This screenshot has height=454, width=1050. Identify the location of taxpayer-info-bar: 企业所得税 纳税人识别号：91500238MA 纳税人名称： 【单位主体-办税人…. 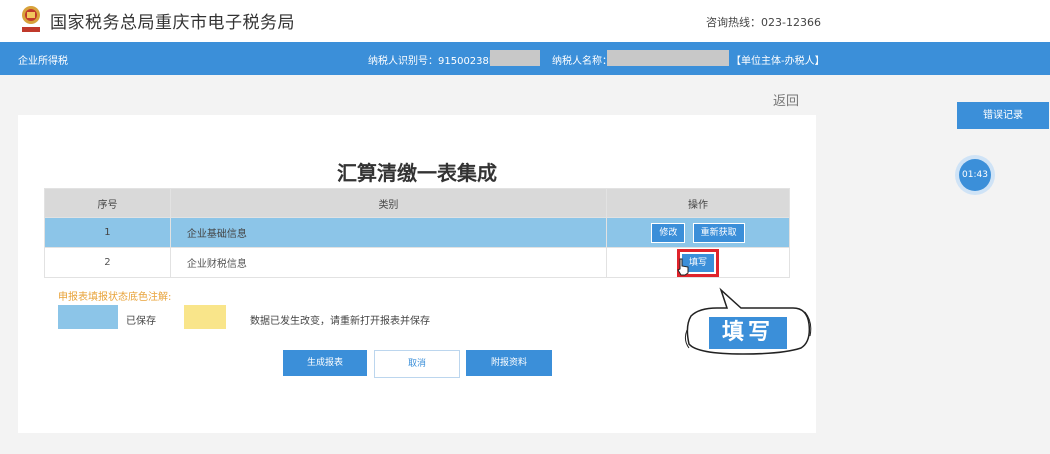
(525, 58).